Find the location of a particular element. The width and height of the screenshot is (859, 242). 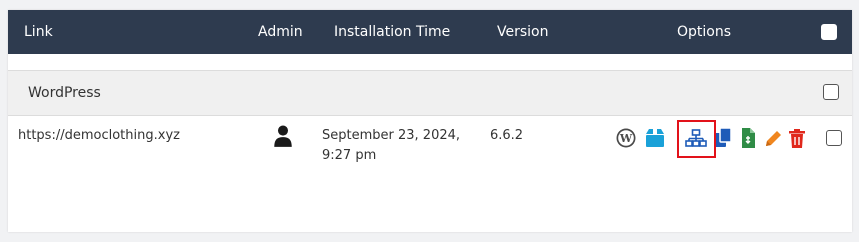

select-all-checkbox is located at coordinates (829, 32).